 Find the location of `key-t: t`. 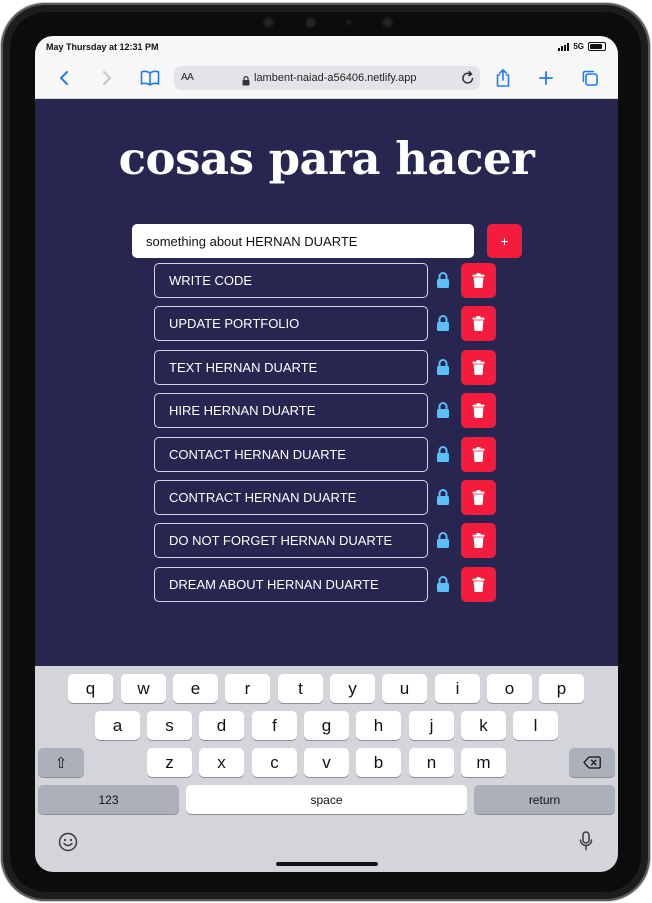

key-t: t is located at coordinates (300, 688).